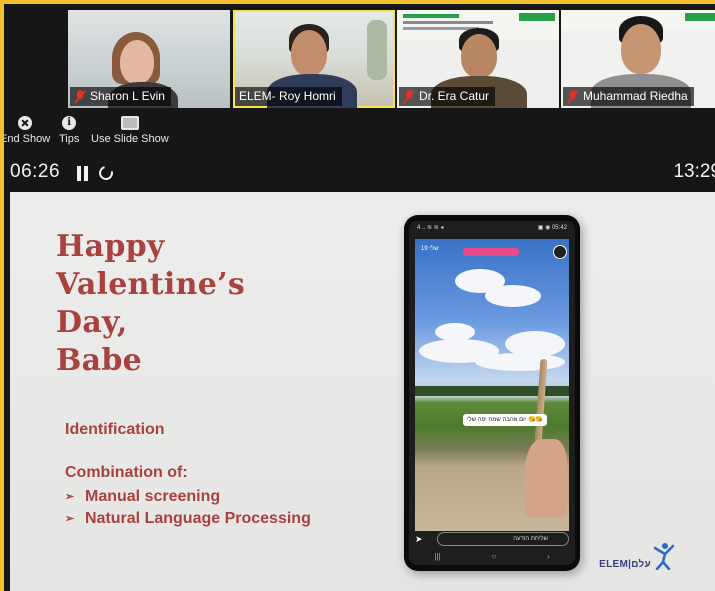  What do you see at coordinates (664, 556) in the screenshot?
I see `person-figure-icon` at bounding box center [664, 556].